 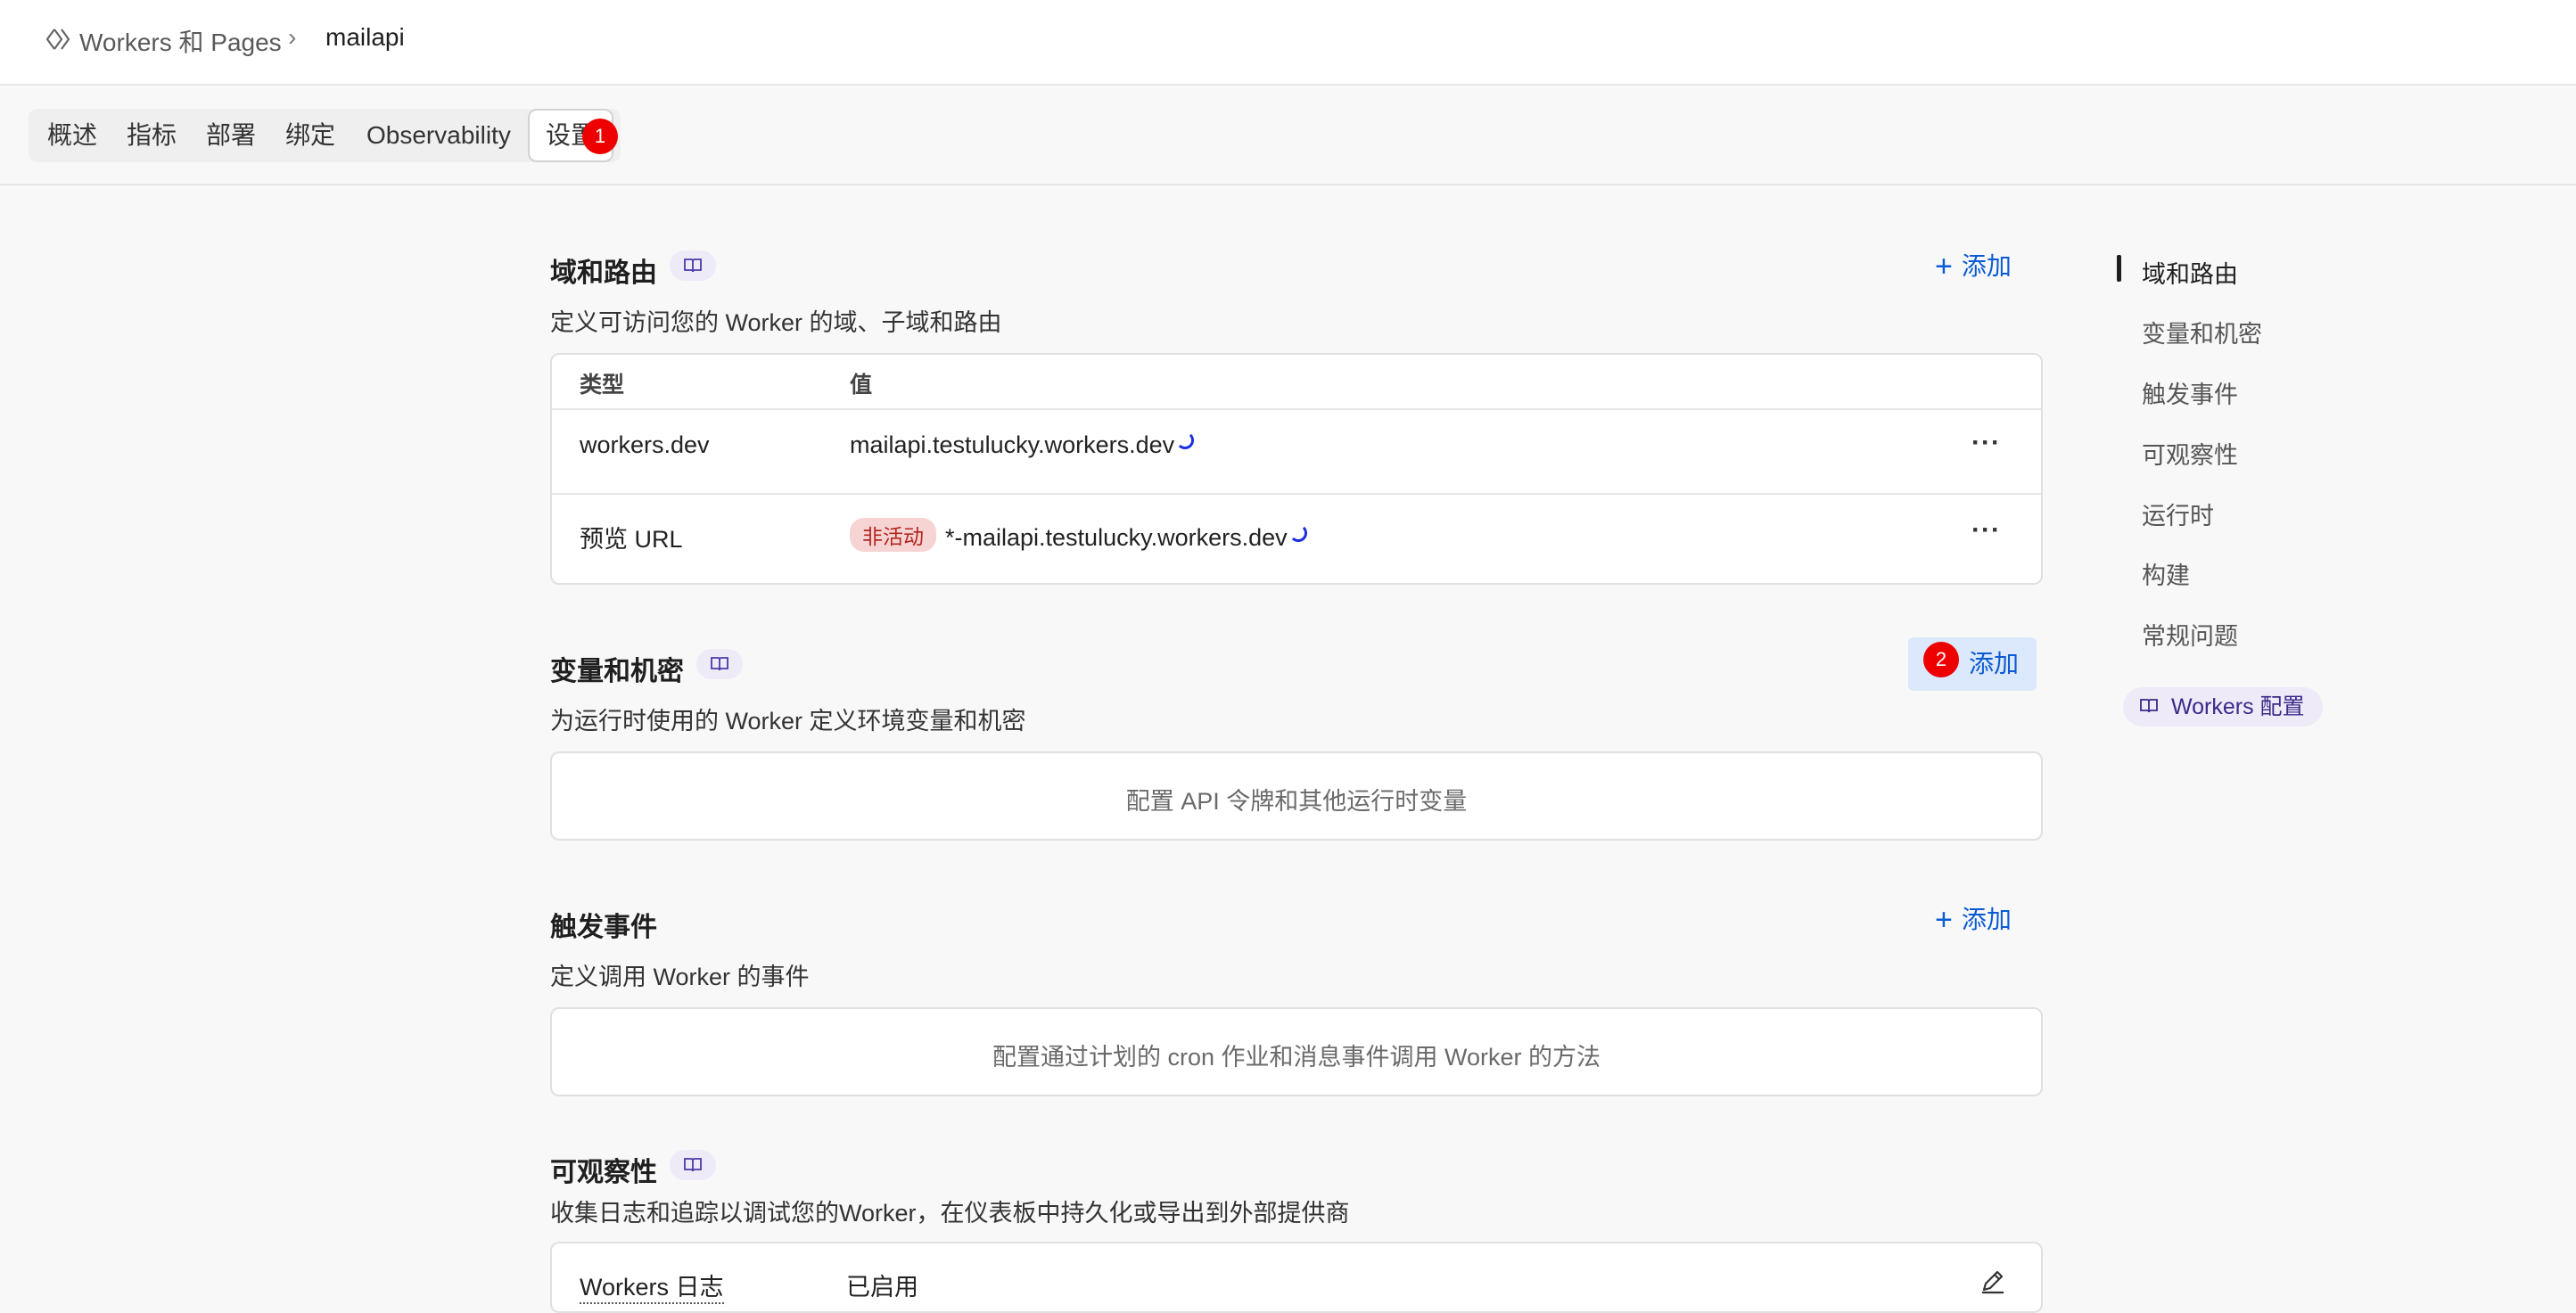 I want to click on observability-docs-link, so click(x=693, y=1165).